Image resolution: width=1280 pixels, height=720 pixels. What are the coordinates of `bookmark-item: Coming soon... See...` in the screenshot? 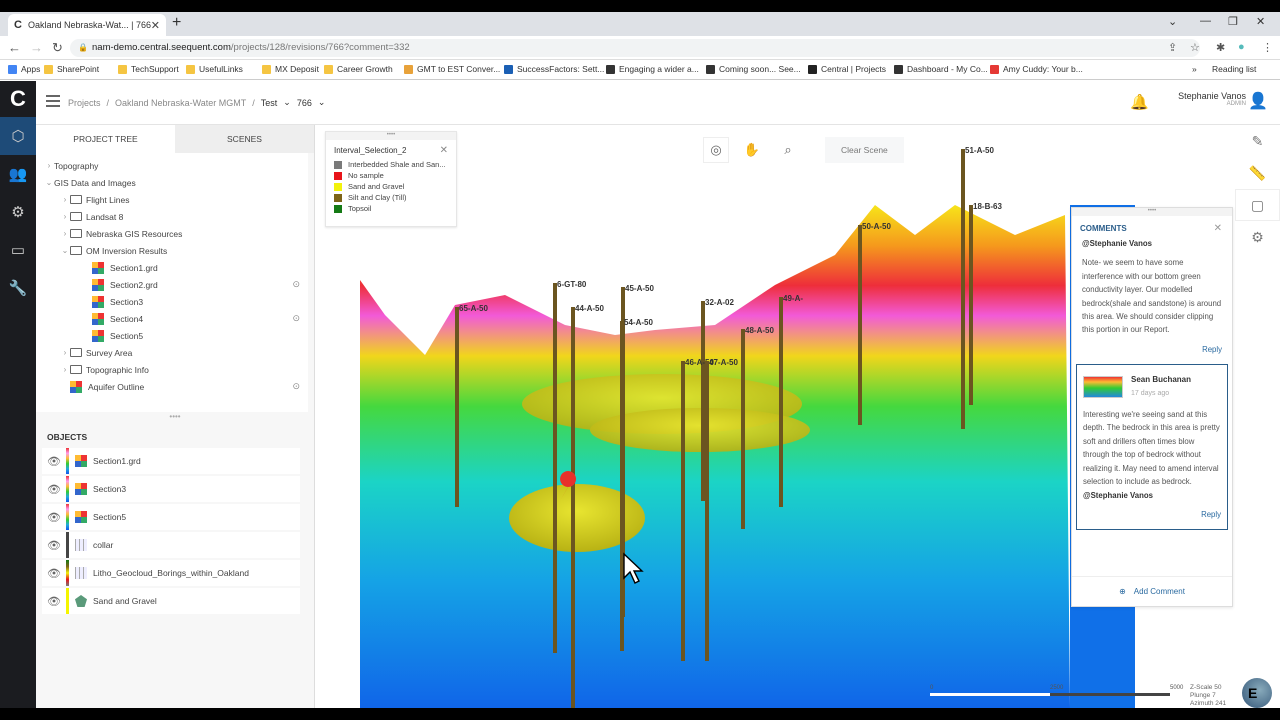 It's located at (753, 69).